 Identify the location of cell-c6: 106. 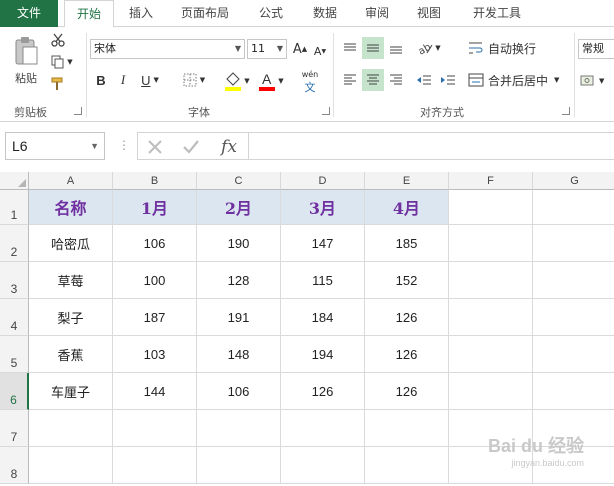
(239, 391).